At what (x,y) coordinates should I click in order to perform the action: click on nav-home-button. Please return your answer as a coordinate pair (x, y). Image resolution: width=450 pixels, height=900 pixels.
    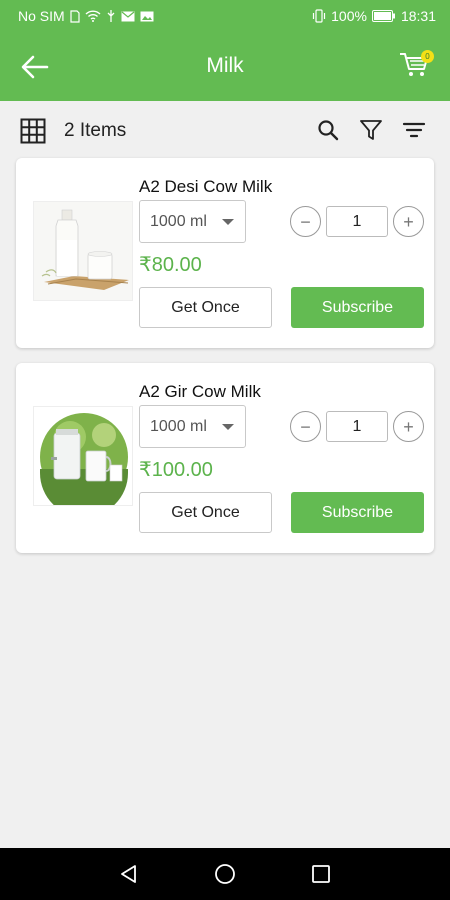
    Looking at the image, I should click on (225, 874).